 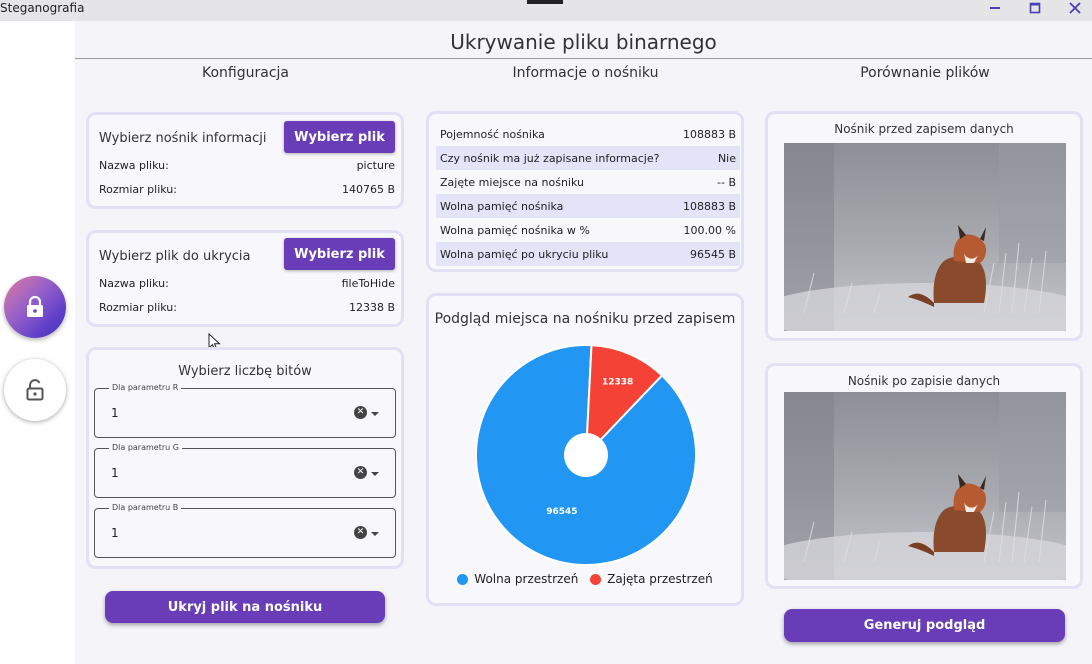 I want to click on bits-select-g-label: Dla parametru G, so click(x=145, y=447).